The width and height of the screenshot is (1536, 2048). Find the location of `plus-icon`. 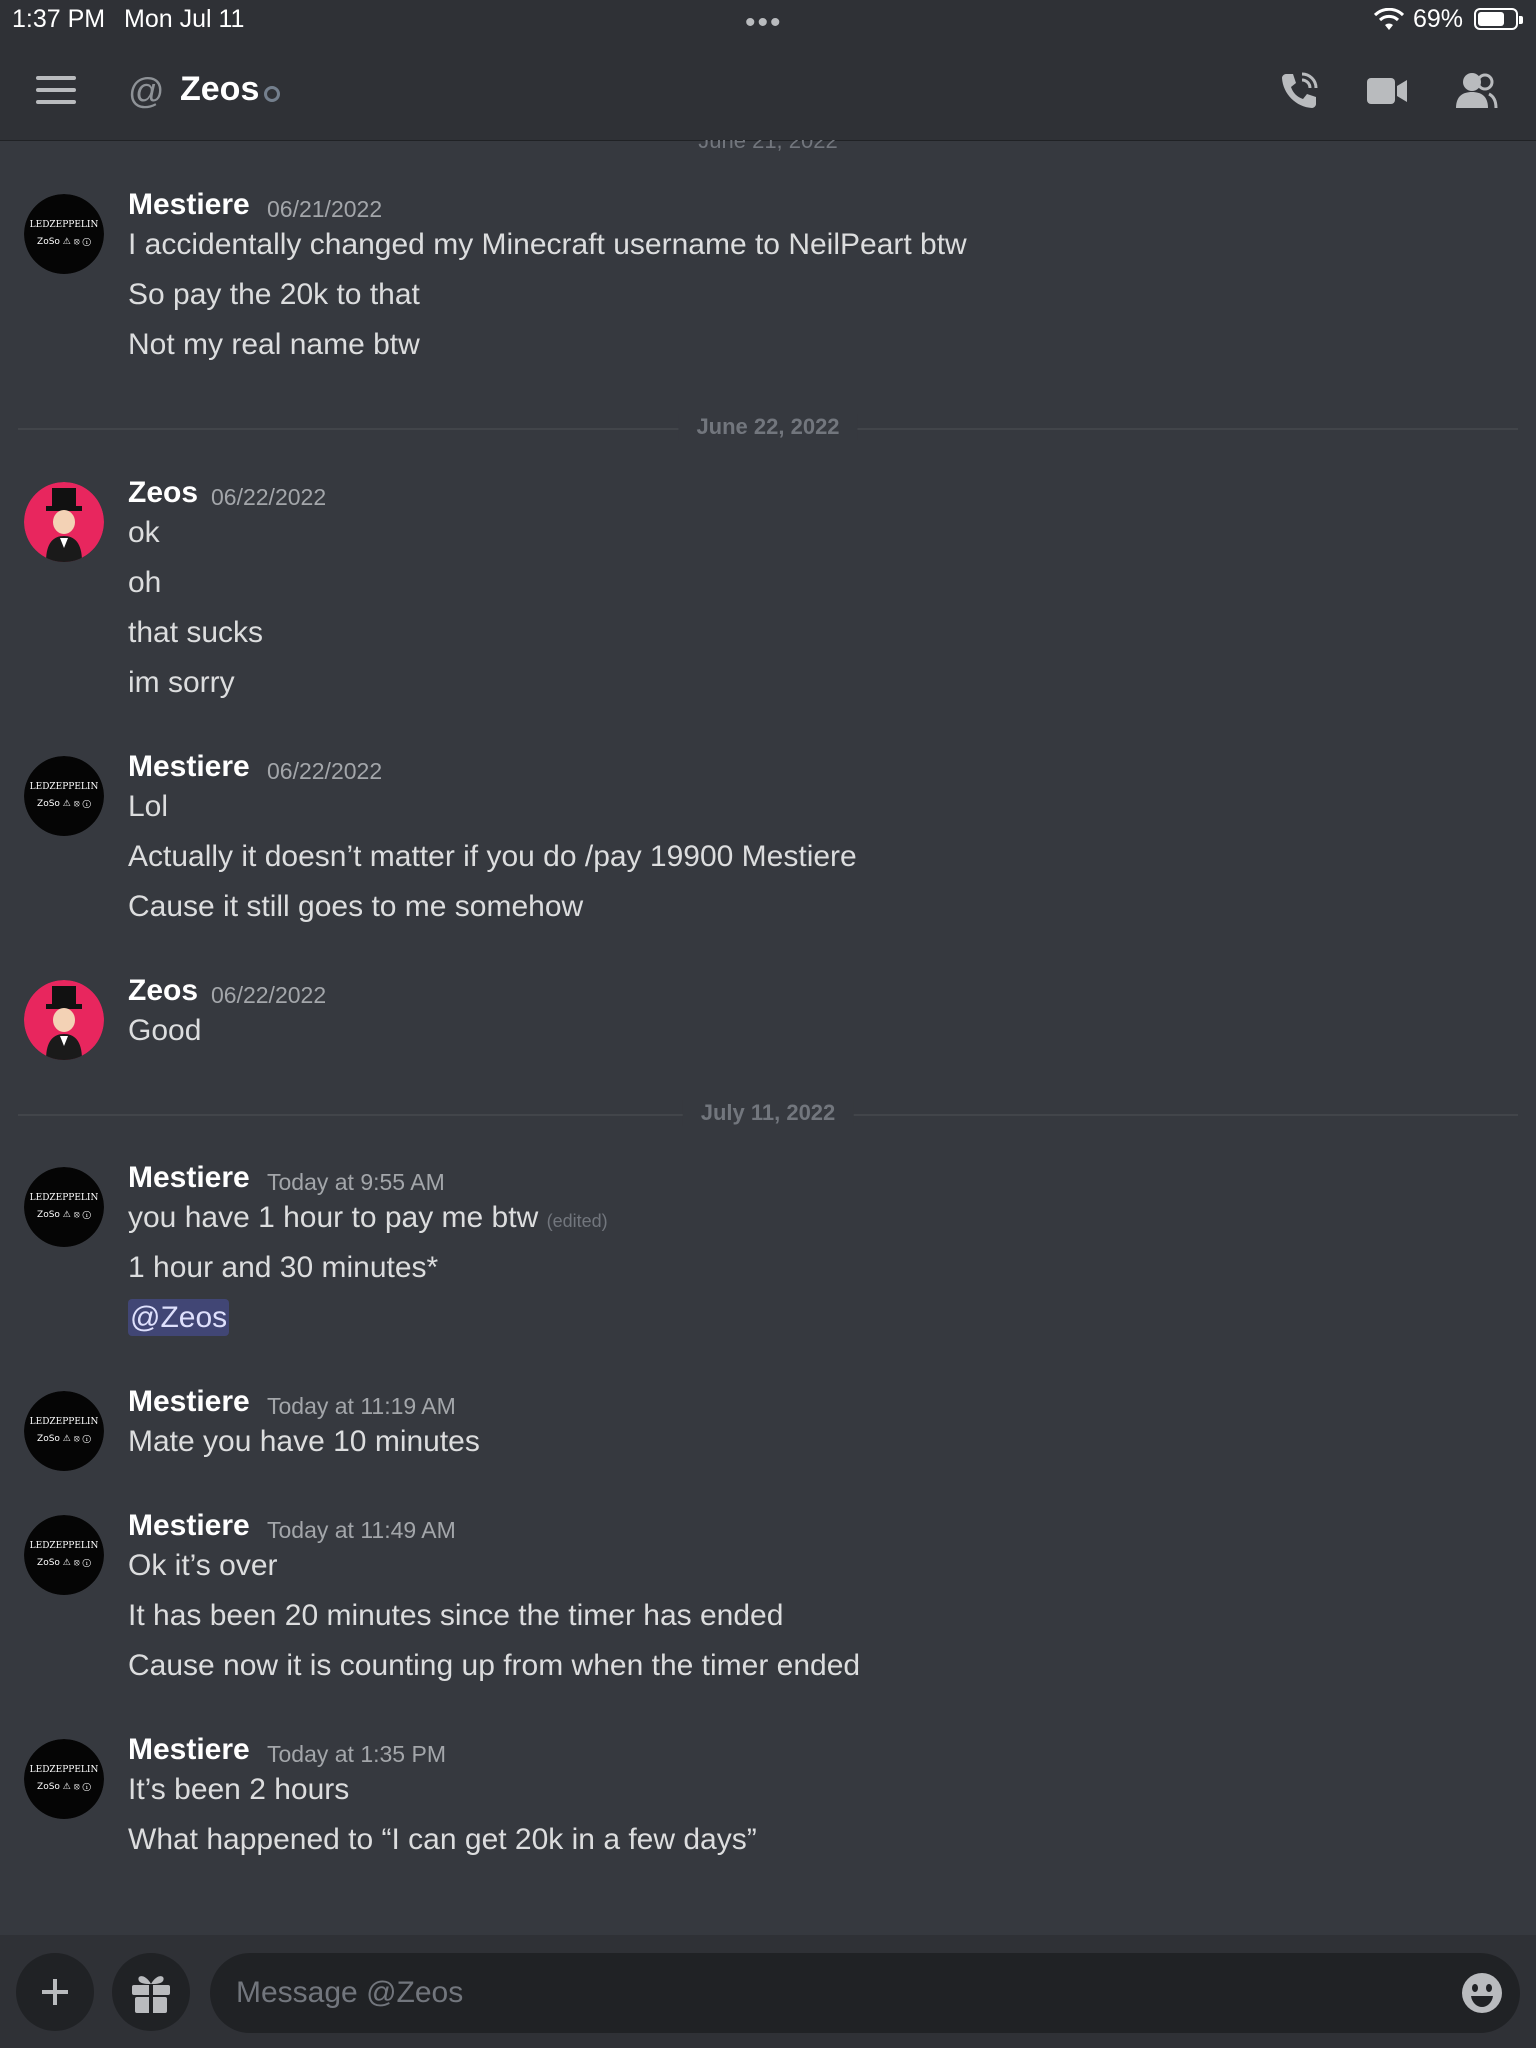

plus-icon is located at coordinates (55, 1992).